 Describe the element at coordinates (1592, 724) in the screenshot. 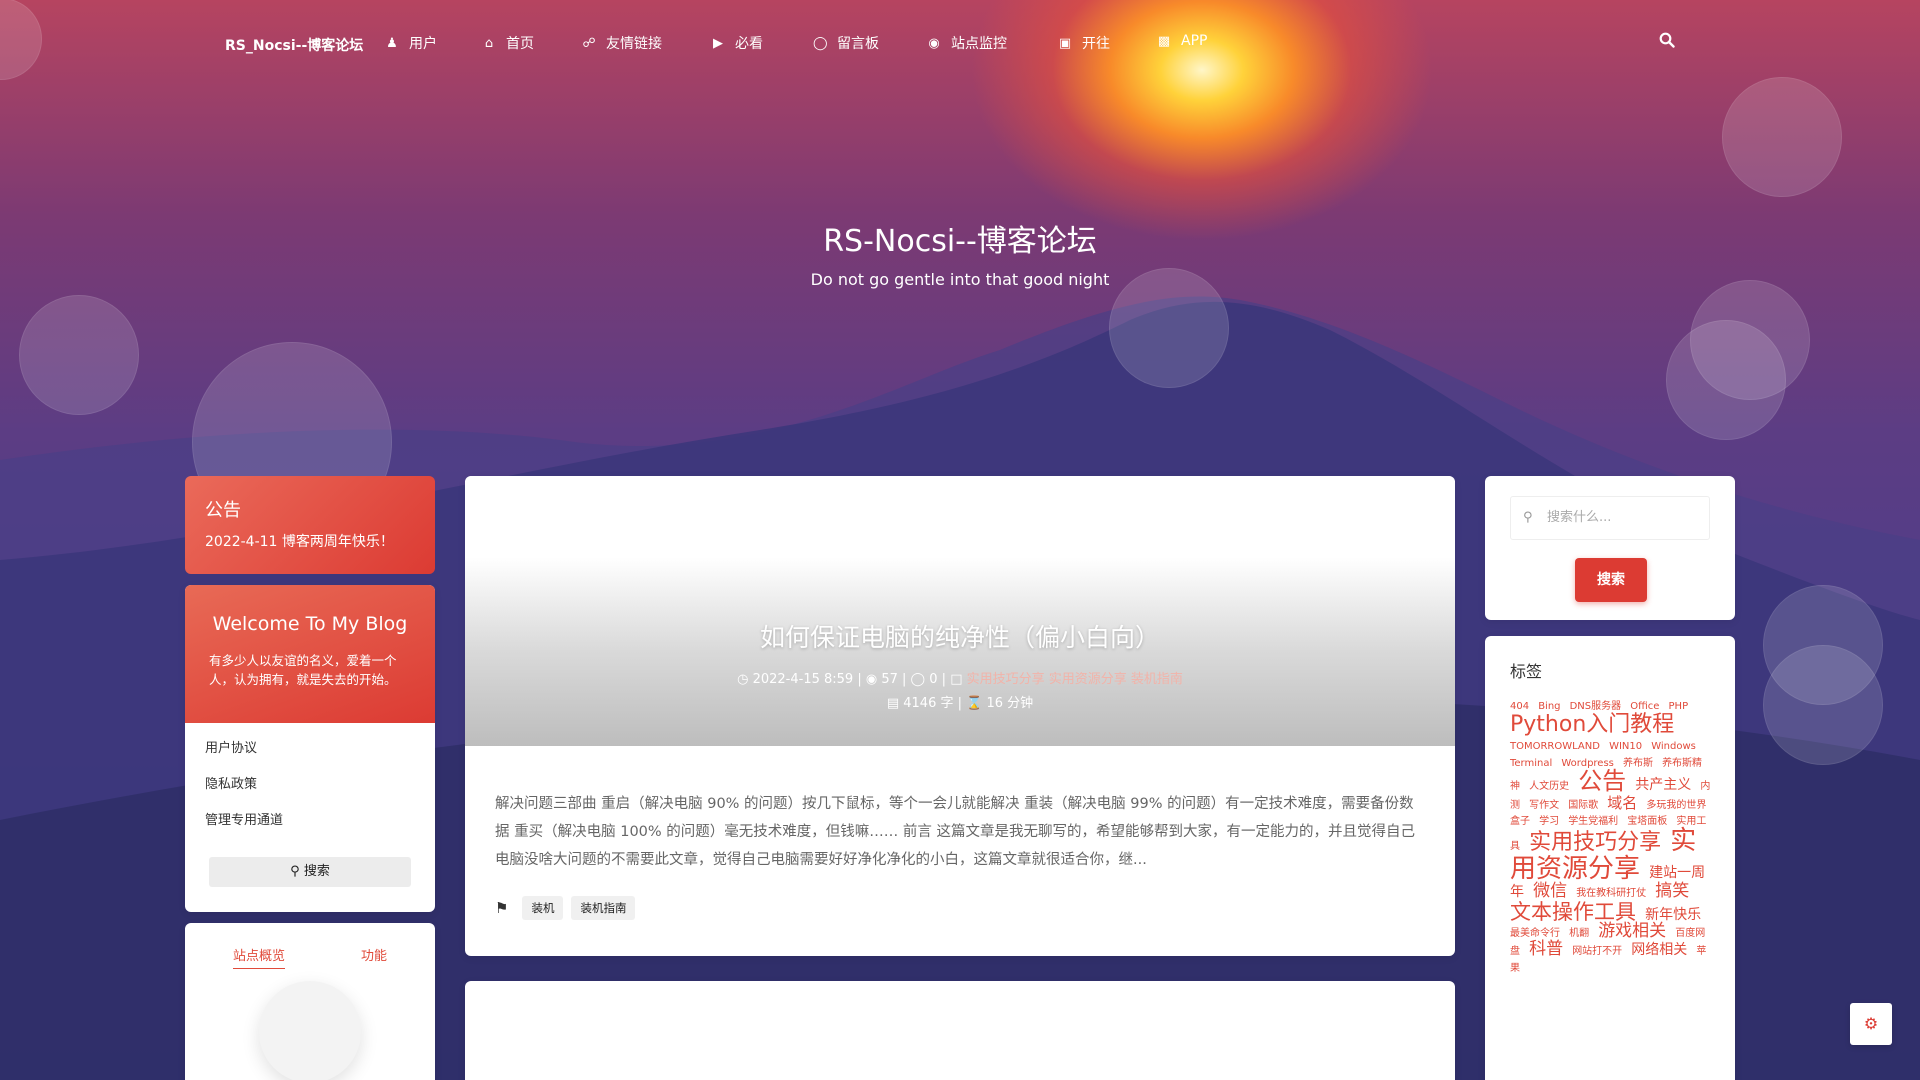

I see `tag-cloud-item: Python入门教程` at that location.